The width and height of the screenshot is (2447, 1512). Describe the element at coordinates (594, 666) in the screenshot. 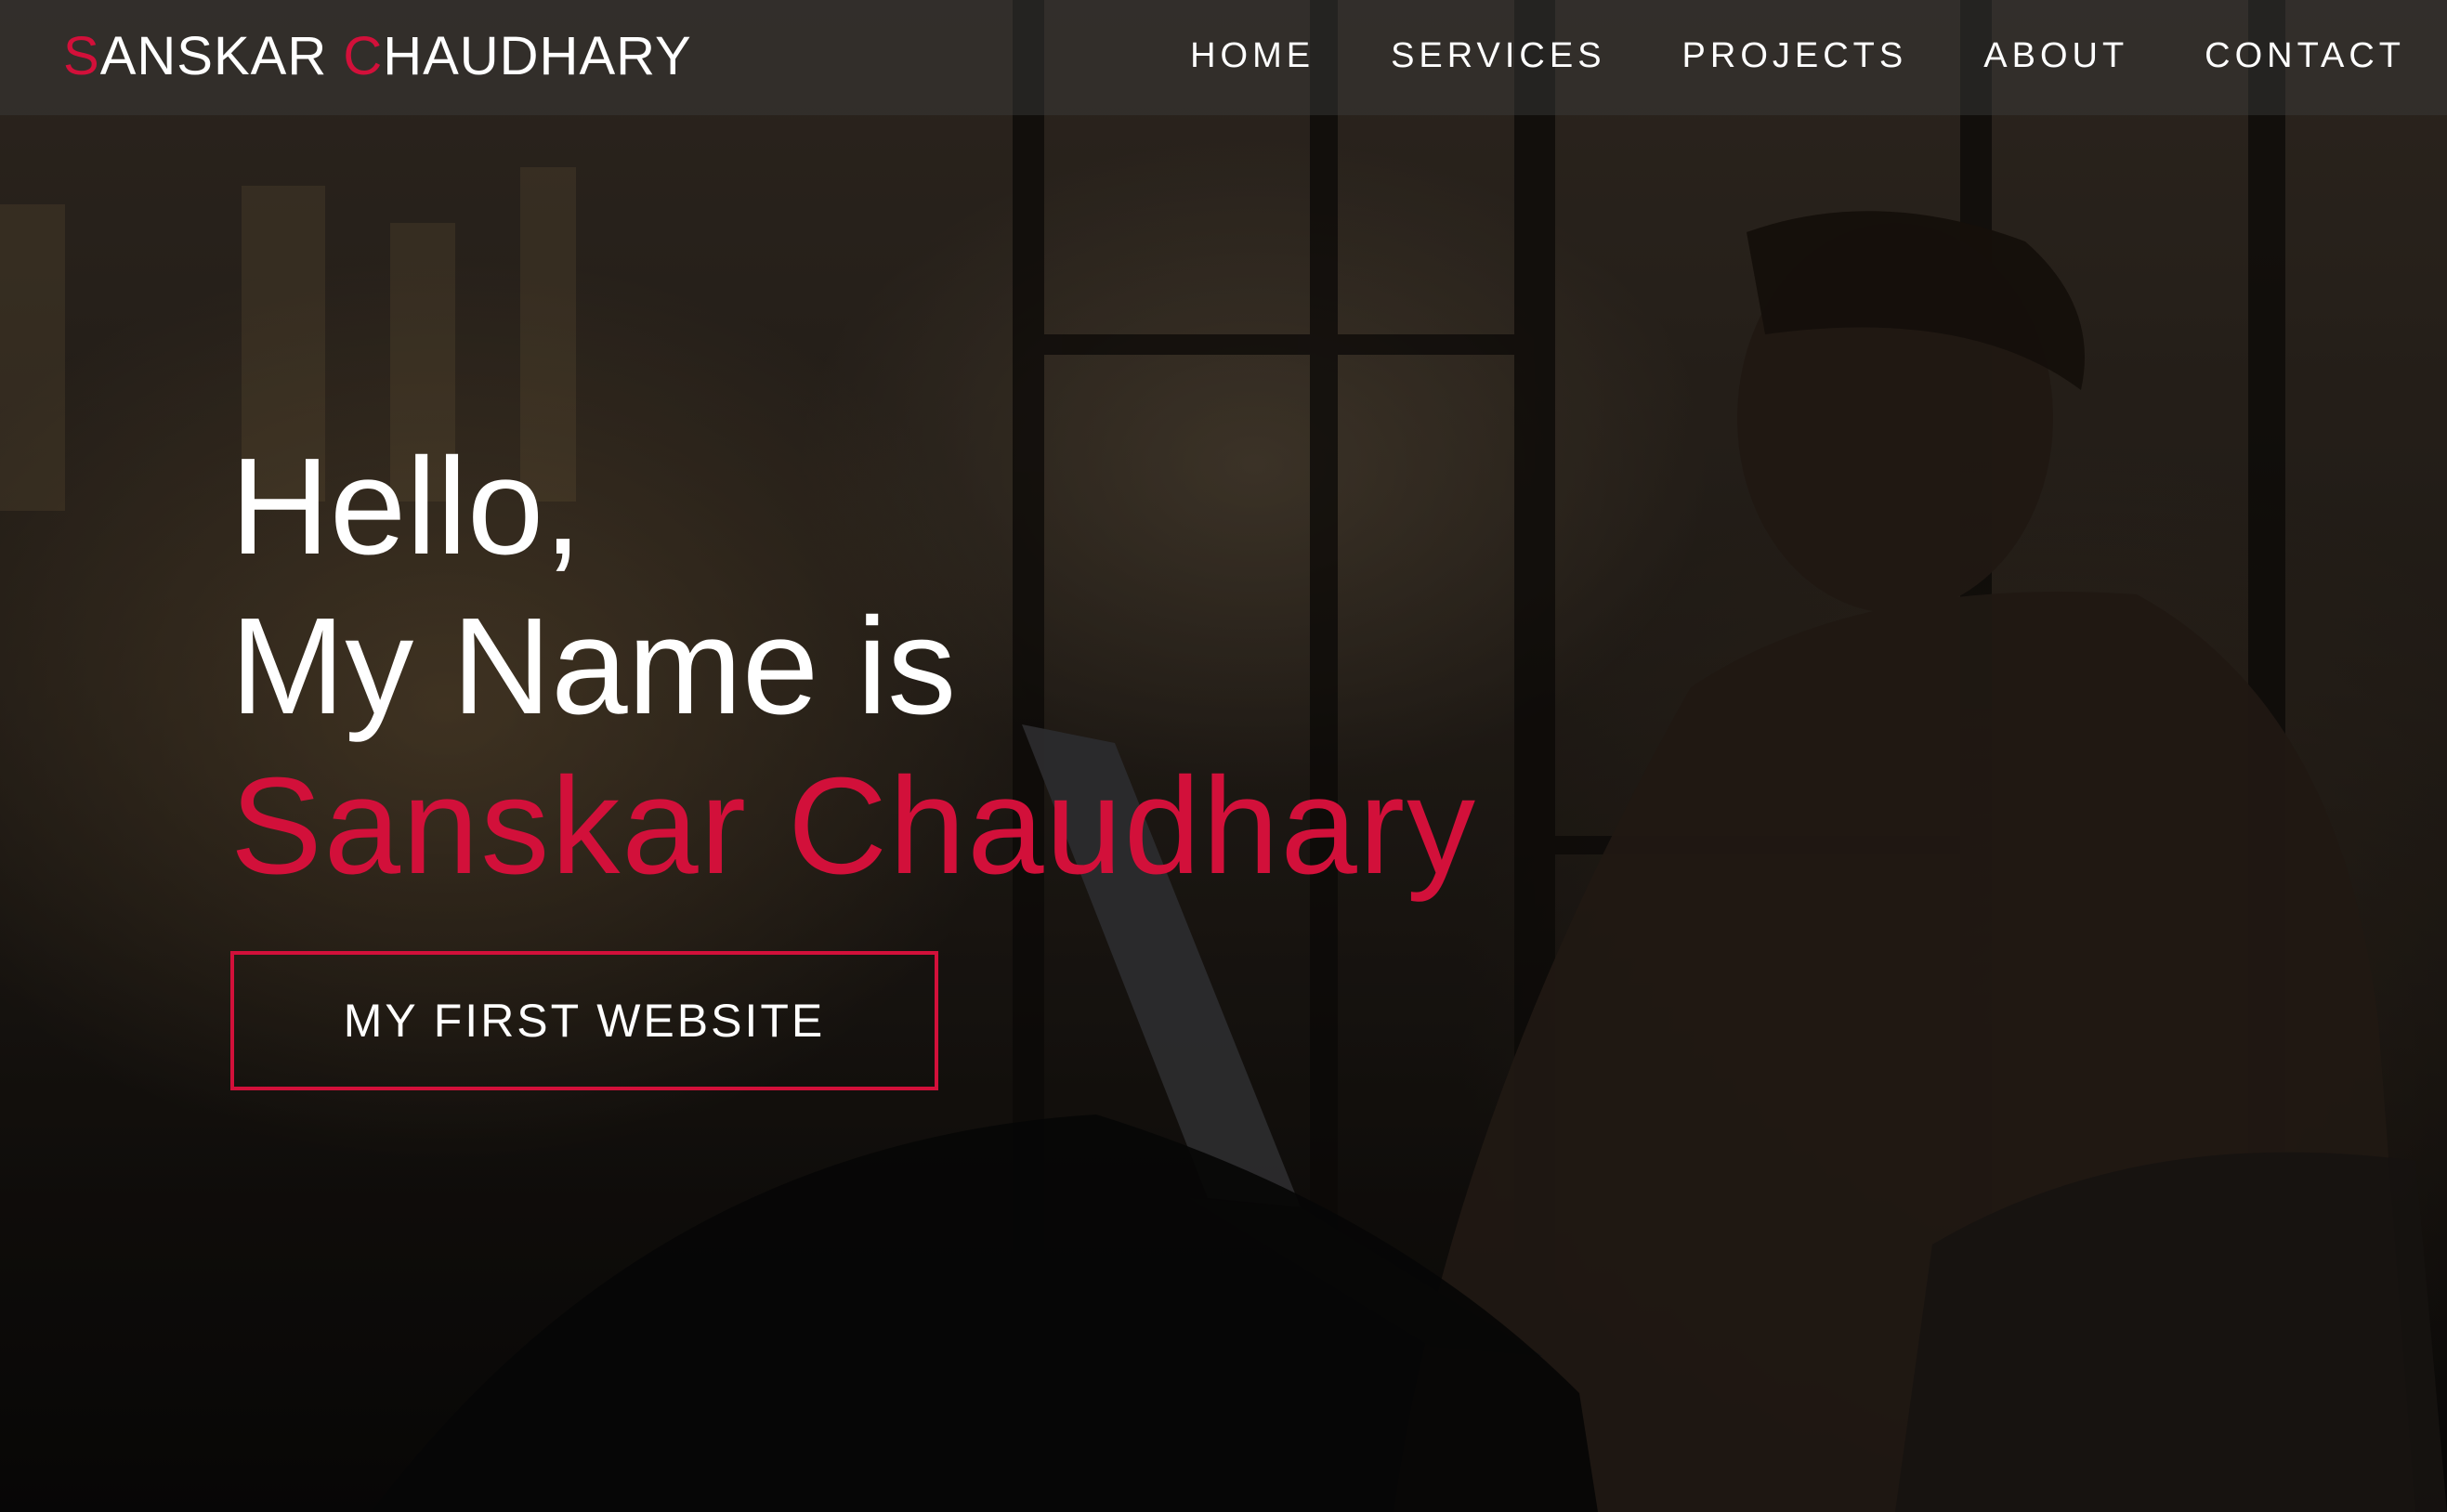

I see `hero-intro: My Name is` at that location.